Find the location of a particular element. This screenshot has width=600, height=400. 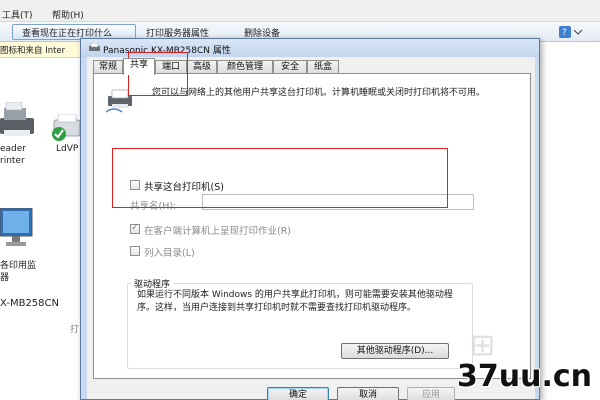

info-bar-text: 图标和来自 Inter is located at coordinates (33, 51).